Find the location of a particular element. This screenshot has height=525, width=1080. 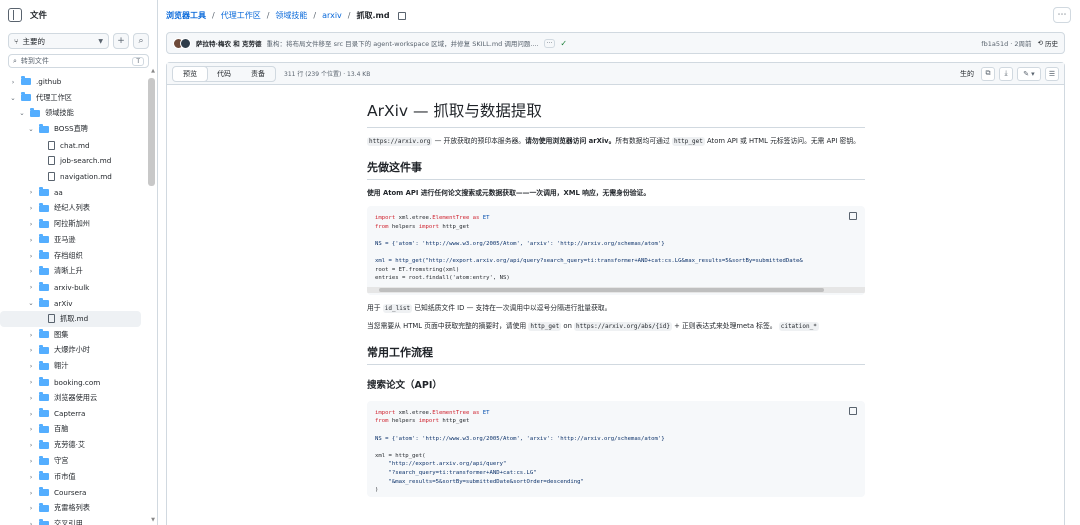

go-to-file-placeholder: 转到文件 is located at coordinates (34, 61).